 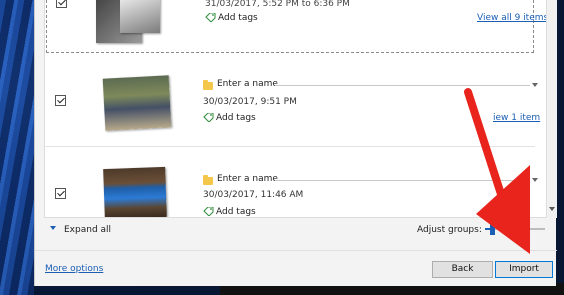 What do you see at coordinates (497, 212) in the screenshot?
I see `view-items-link: Vie` at bounding box center [497, 212].